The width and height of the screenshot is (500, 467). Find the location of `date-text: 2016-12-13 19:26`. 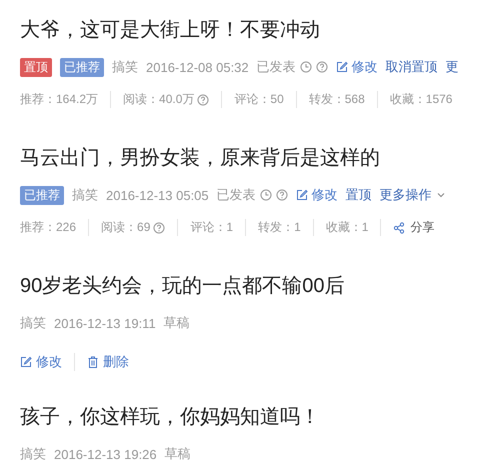

date-text: 2016-12-13 19:26 is located at coordinates (105, 454).